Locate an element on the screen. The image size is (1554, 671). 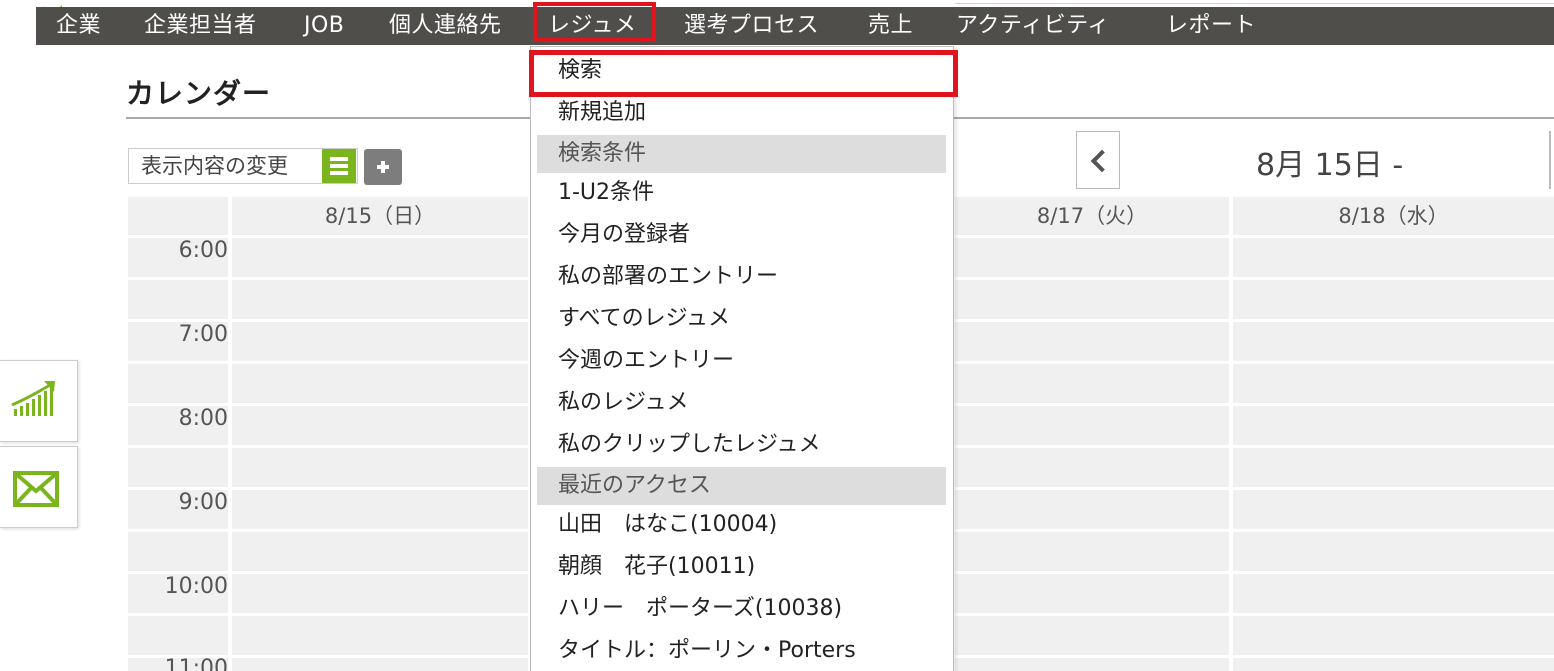
nav-item-sales: 売上 is located at coordinates (890, 26).